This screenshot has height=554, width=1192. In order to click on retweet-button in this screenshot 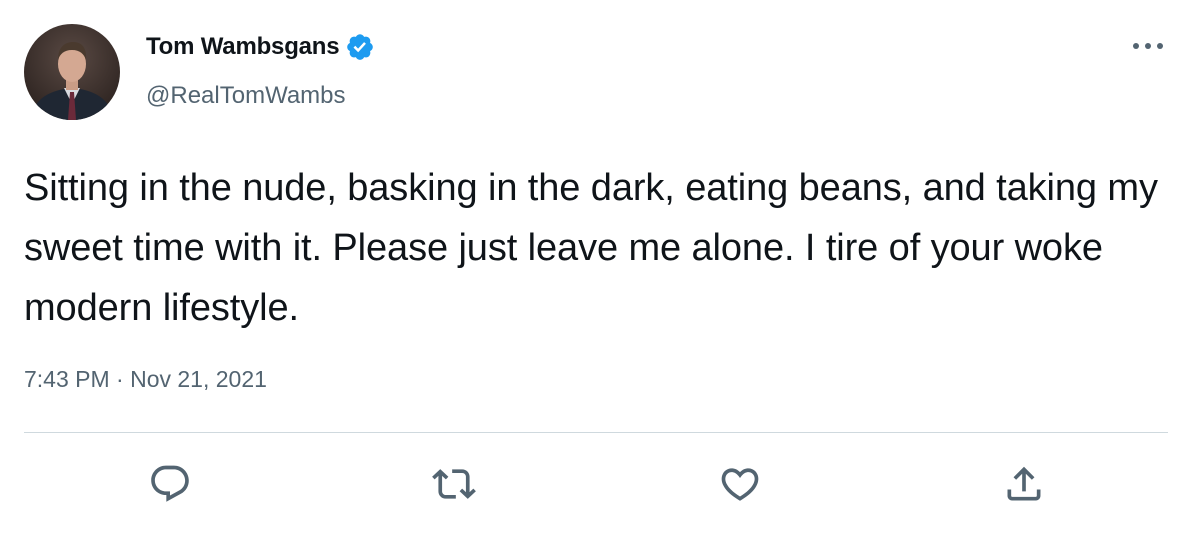, I will do `click(454, 484)`.